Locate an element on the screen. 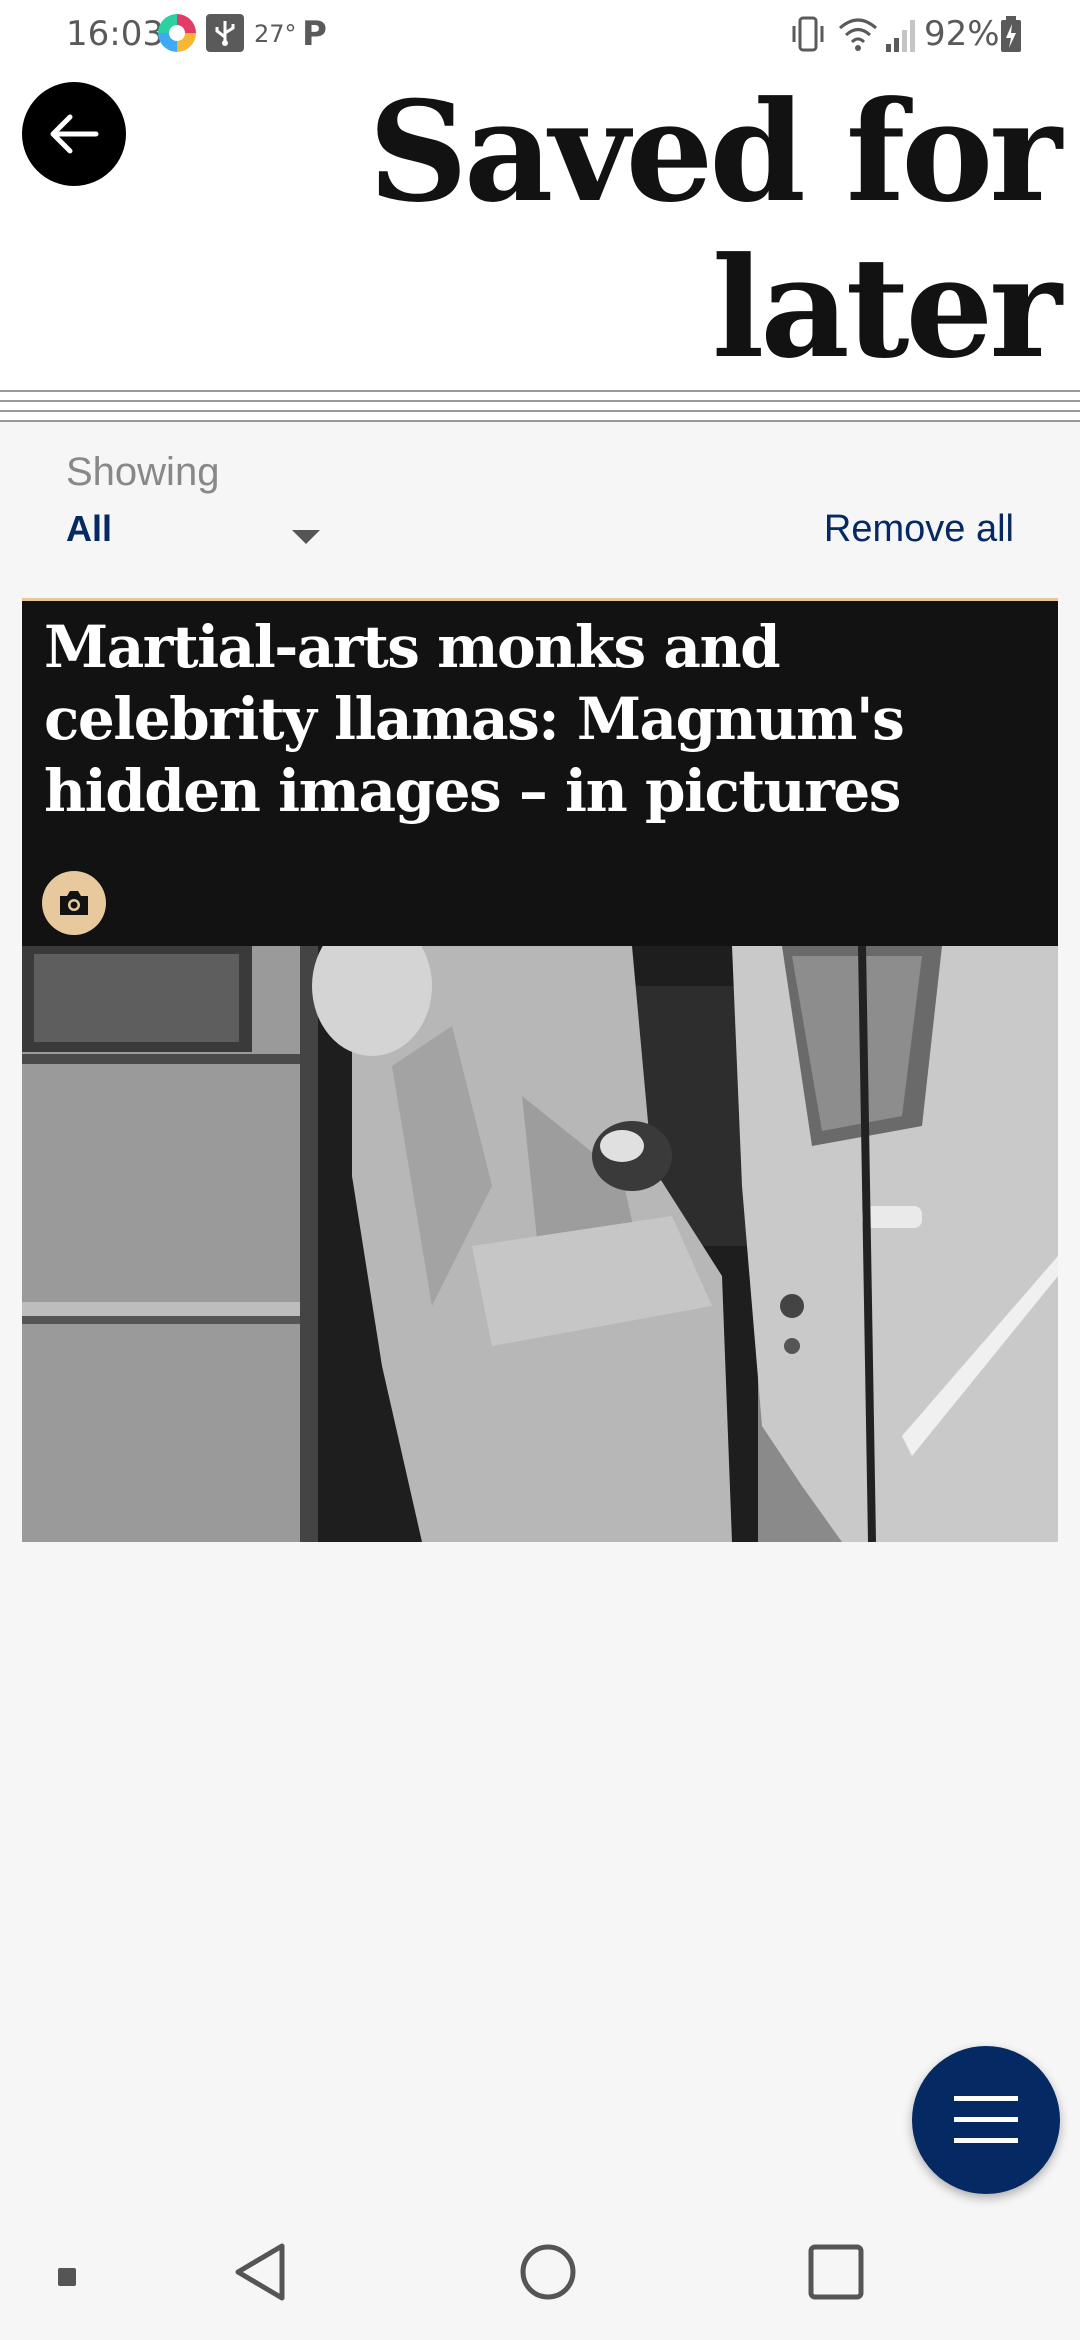 The height and width of the screenshot is (2340, 1080). vibrate-icon is located at coordinates (808, 34).